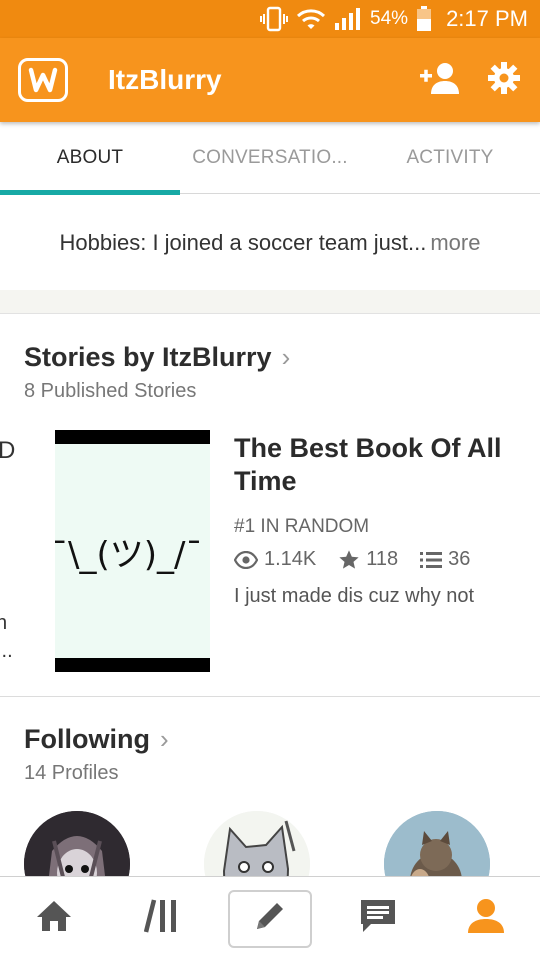 The height and width of the screenshot is (960, 540). What do you see at coordinates (302, 526) in the screenshot?
I see `story-rank: #1 IN RANDOM` at bounding box center [302, 526].